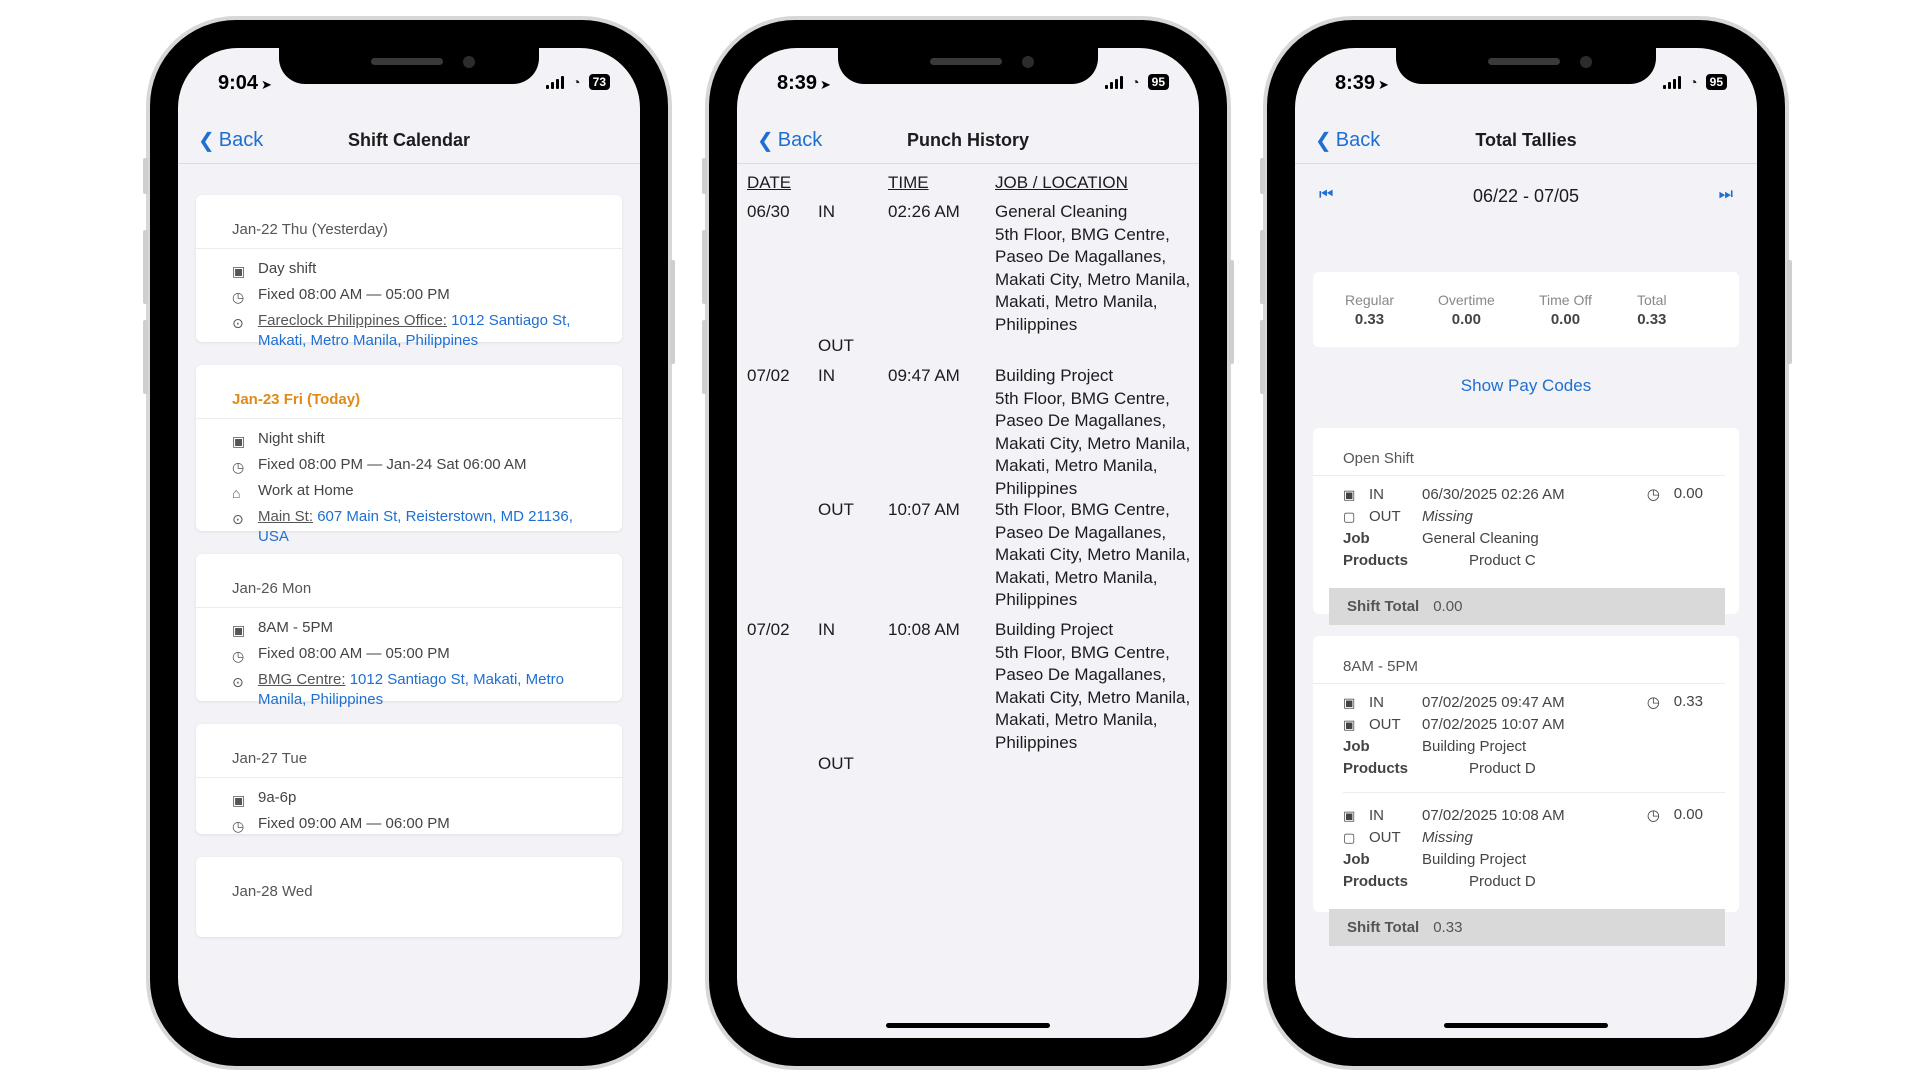 This screenshot has width=1920, height=1080. Describe the element at coordinates (924, 509) in the screenshot. I see `punch-out-time: 10:07 AM` at that location.